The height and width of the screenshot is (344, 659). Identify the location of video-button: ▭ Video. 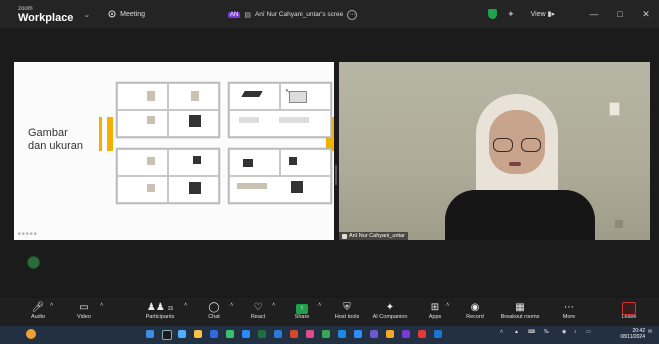
(84, 311).